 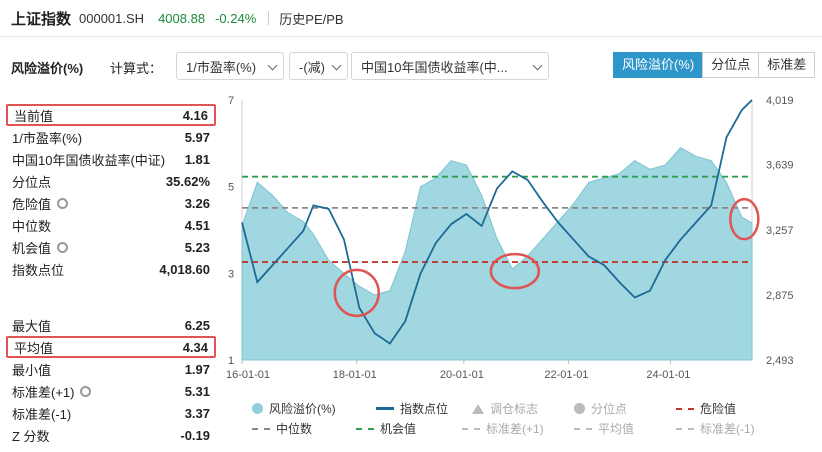 What do you see at coordinates (195, 115) in the screenshot?
I see `stat-value: 4.16` at bounding box center [195, 115].